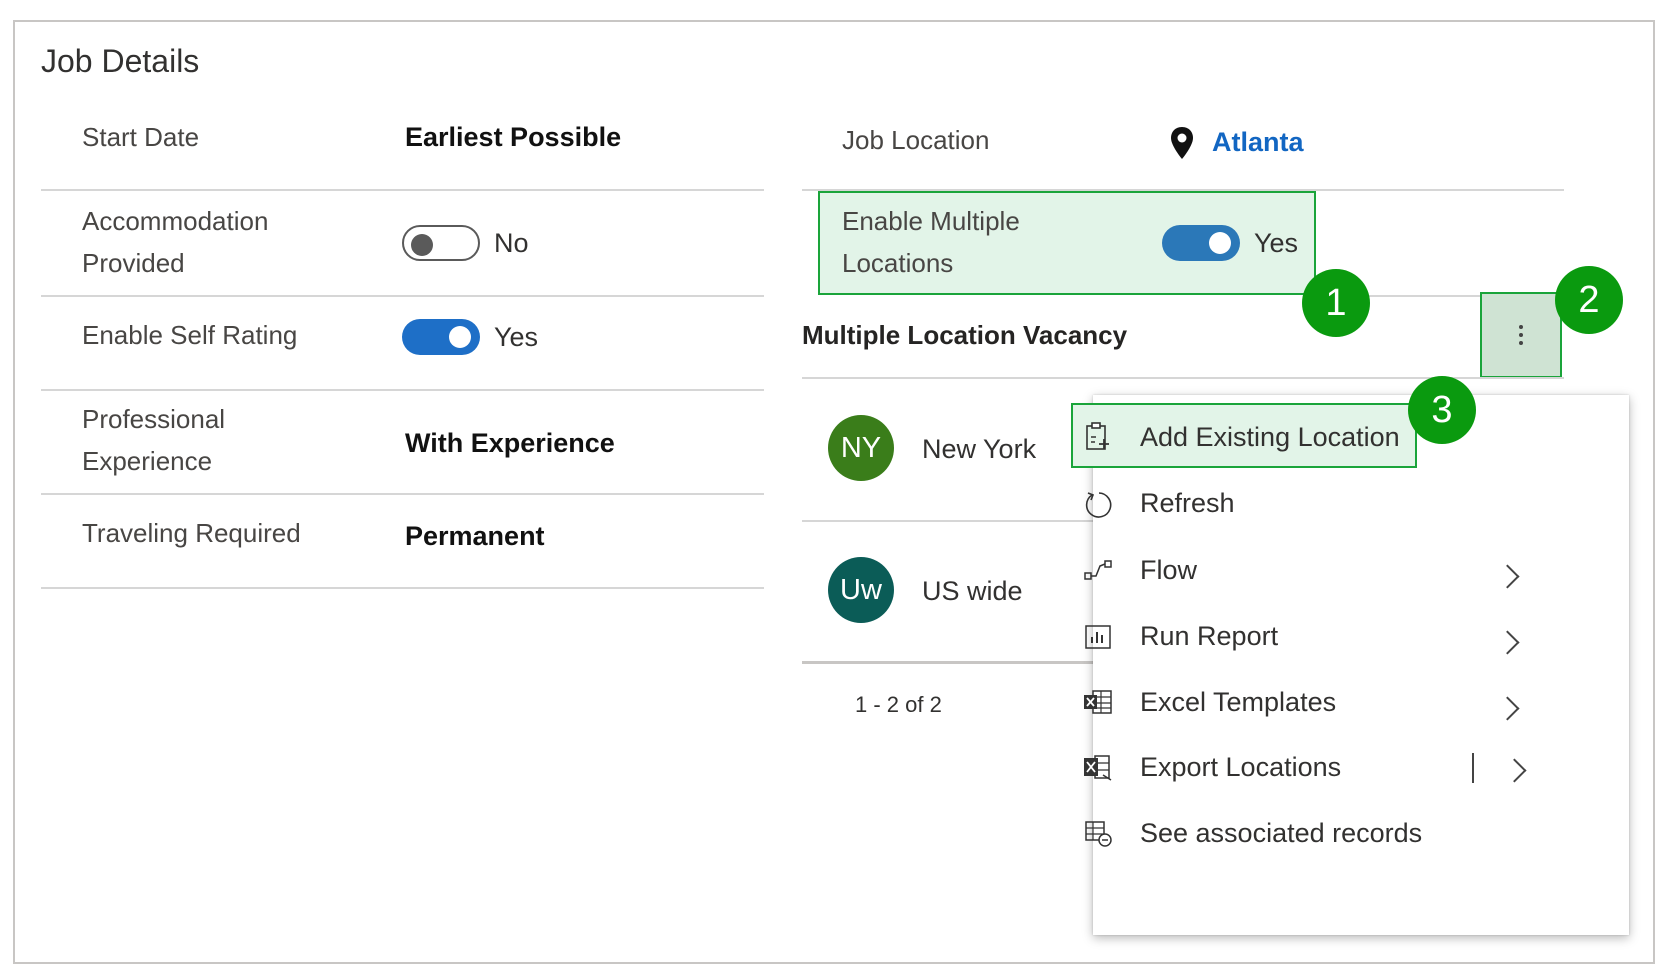 Image resolution: width=1675 pixels, height=975 pixels. I want to click on multiple-locations-value: Yes, so click(1276, 243).